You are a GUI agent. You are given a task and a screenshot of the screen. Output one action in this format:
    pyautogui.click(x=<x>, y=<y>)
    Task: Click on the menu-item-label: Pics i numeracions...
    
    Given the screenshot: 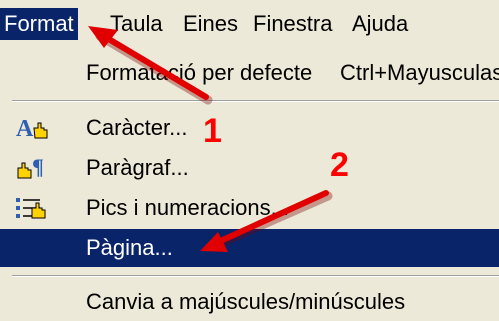 What is the action you would take?
    pyautogui.click(x=187, y=207)
    